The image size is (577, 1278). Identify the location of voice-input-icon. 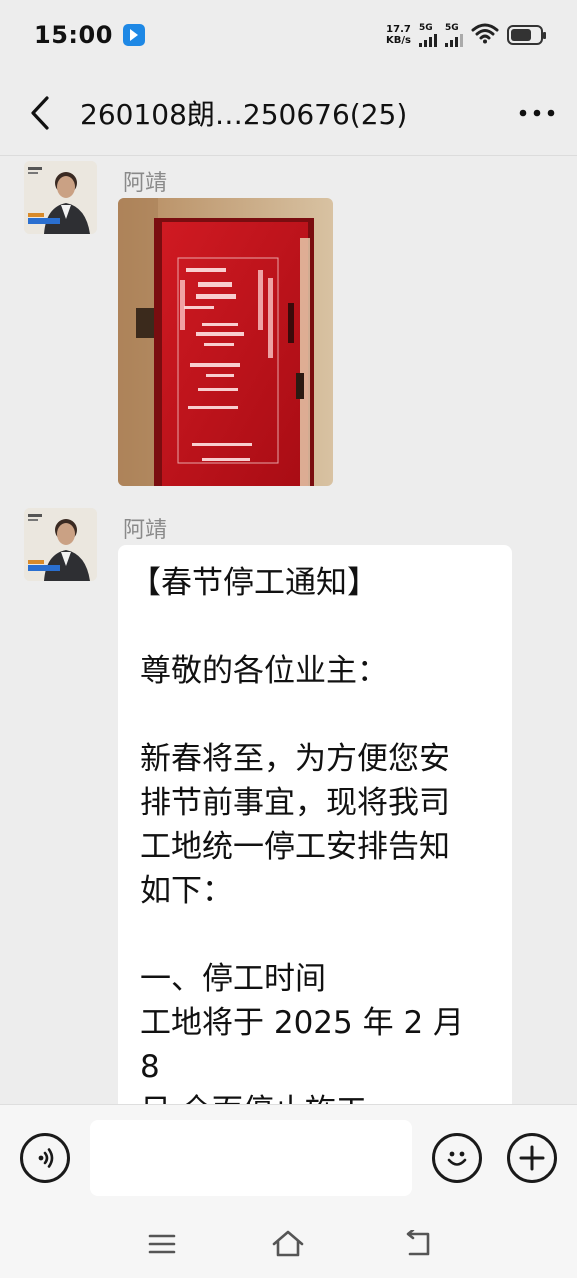
(46, 1158).